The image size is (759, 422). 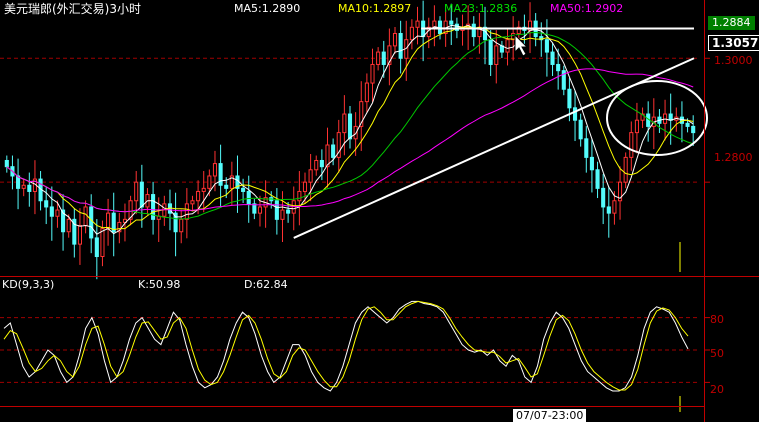 What do you see at coordinates (28, 284) in the screenshot?
I see `kd-title: KD(9,3,3)` at bounding box center [28, 284].